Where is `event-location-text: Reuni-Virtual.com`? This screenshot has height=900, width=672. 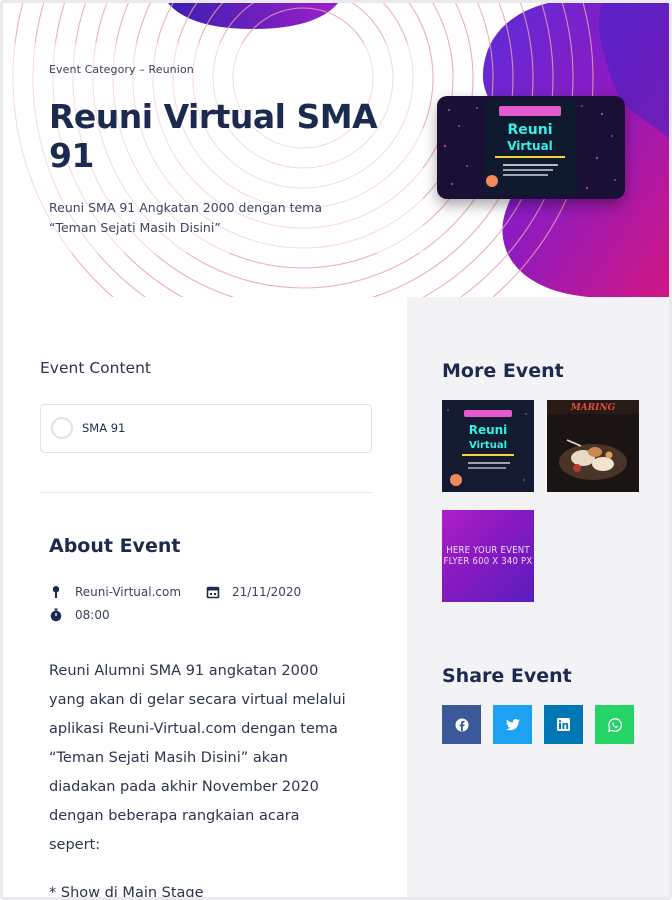
event-location-text: Reuni-Virtual.com is located at coordinates (128, 592).